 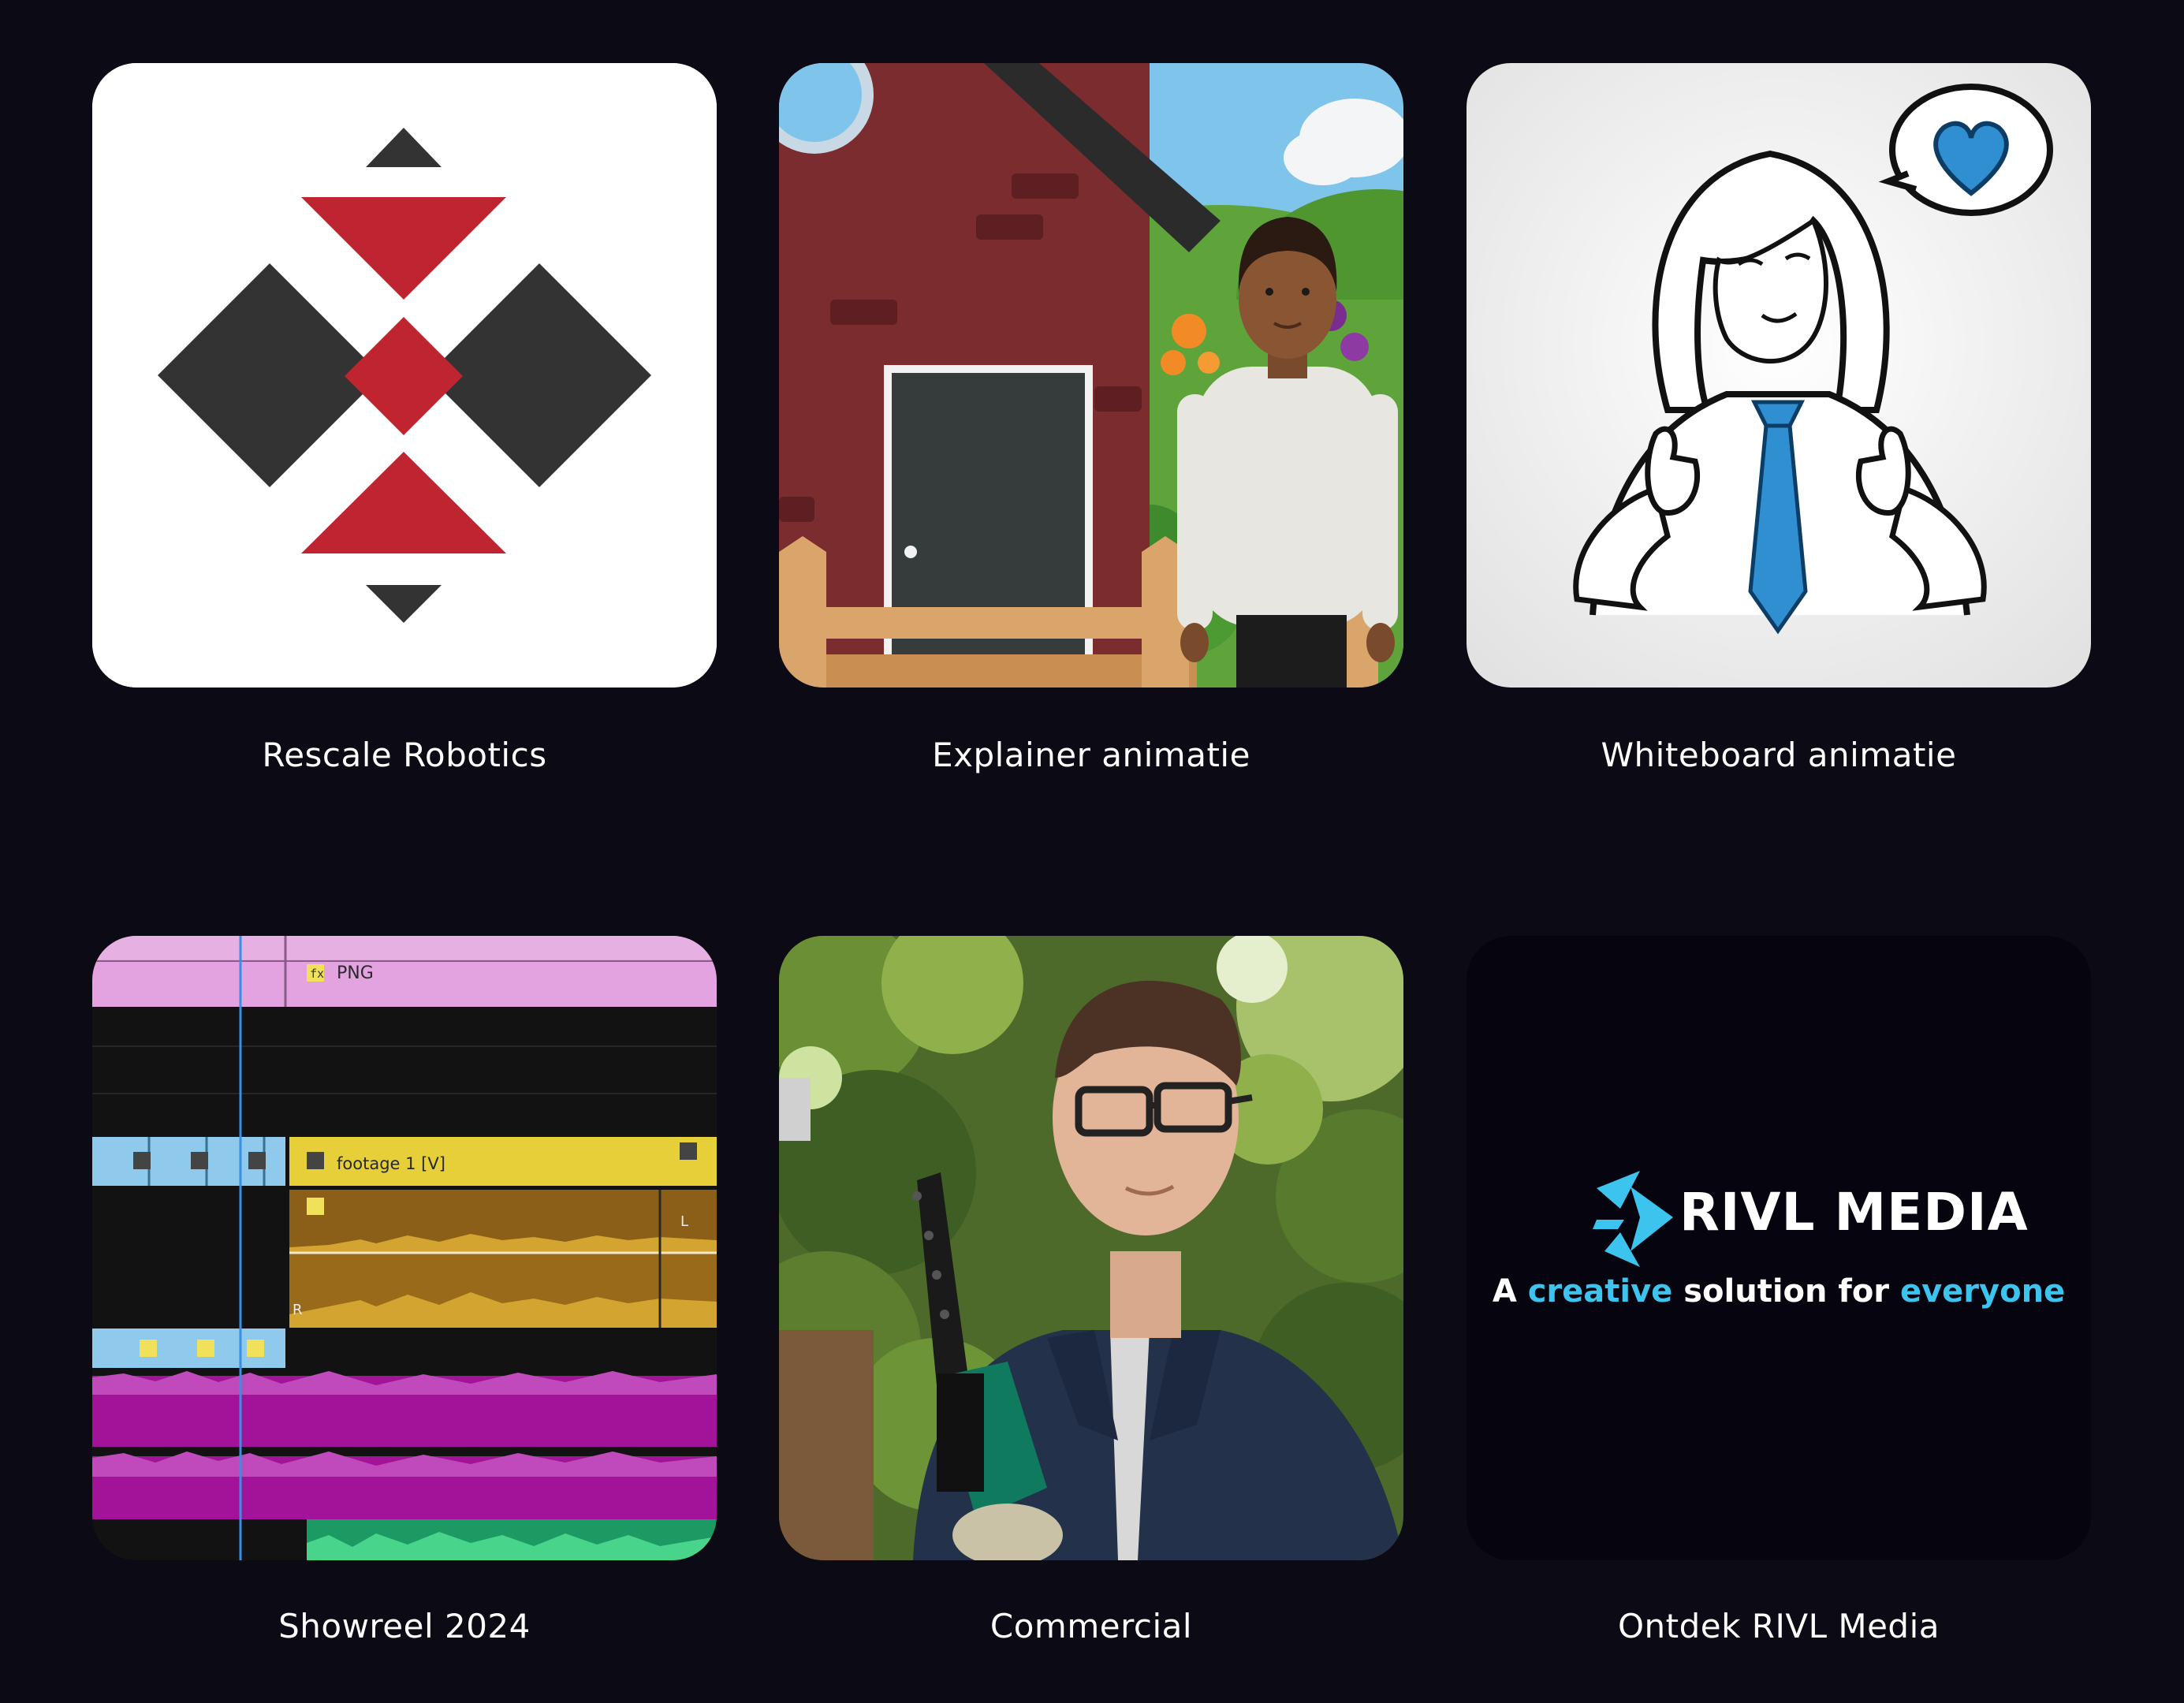 I want to click on rivl-play-icon, so click(x=1633, y=1219).